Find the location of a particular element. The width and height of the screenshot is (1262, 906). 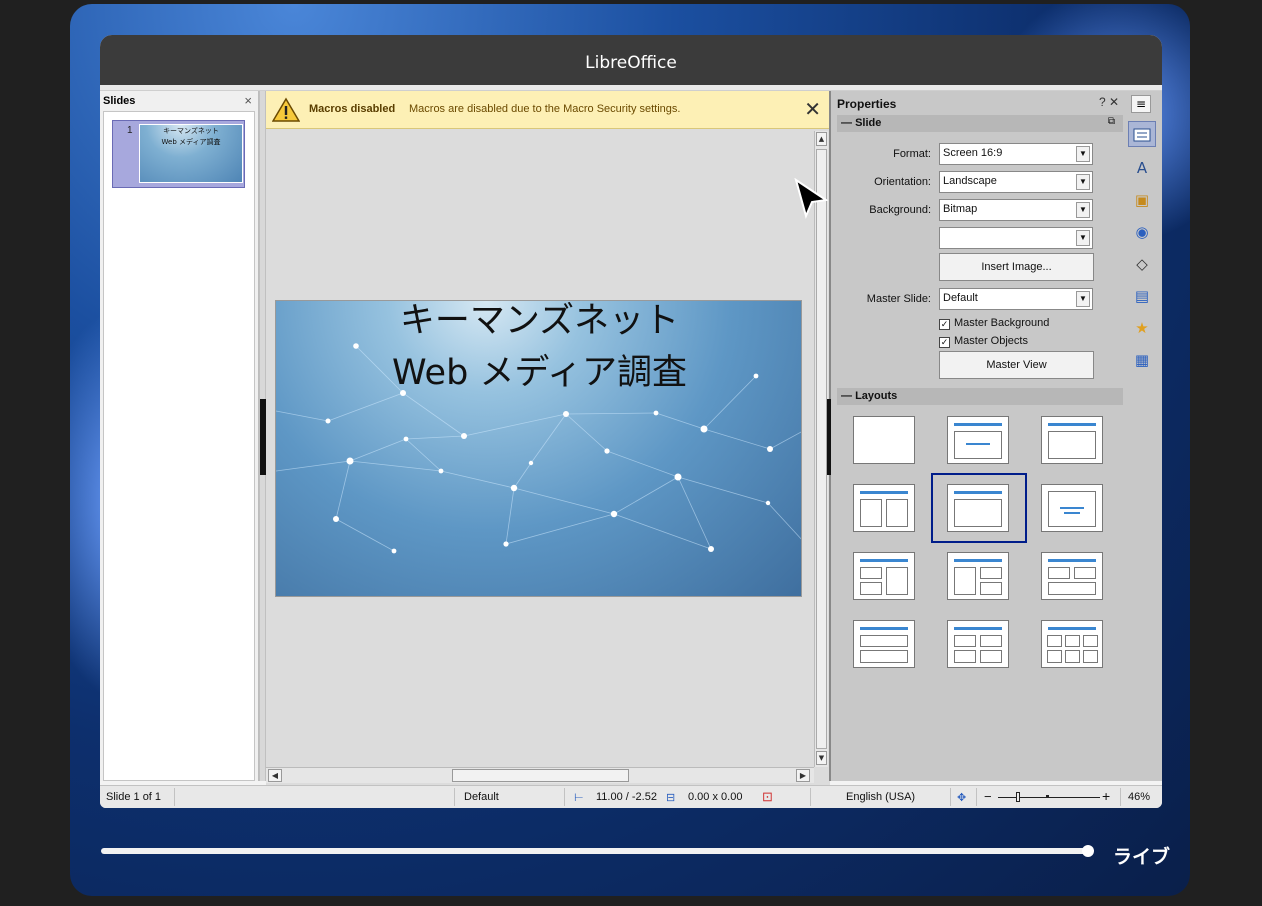

background-select: Bitmap ▼ is located at coordinates (1016, 210).